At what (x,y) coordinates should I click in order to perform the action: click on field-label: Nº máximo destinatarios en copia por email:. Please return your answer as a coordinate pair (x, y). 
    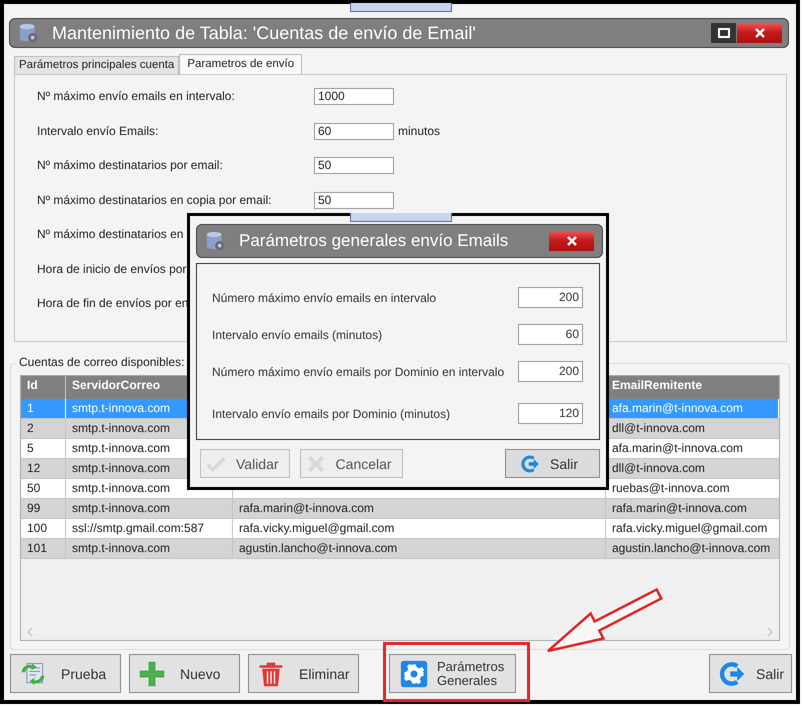
    Looking at the image, I should click on (154, 200).